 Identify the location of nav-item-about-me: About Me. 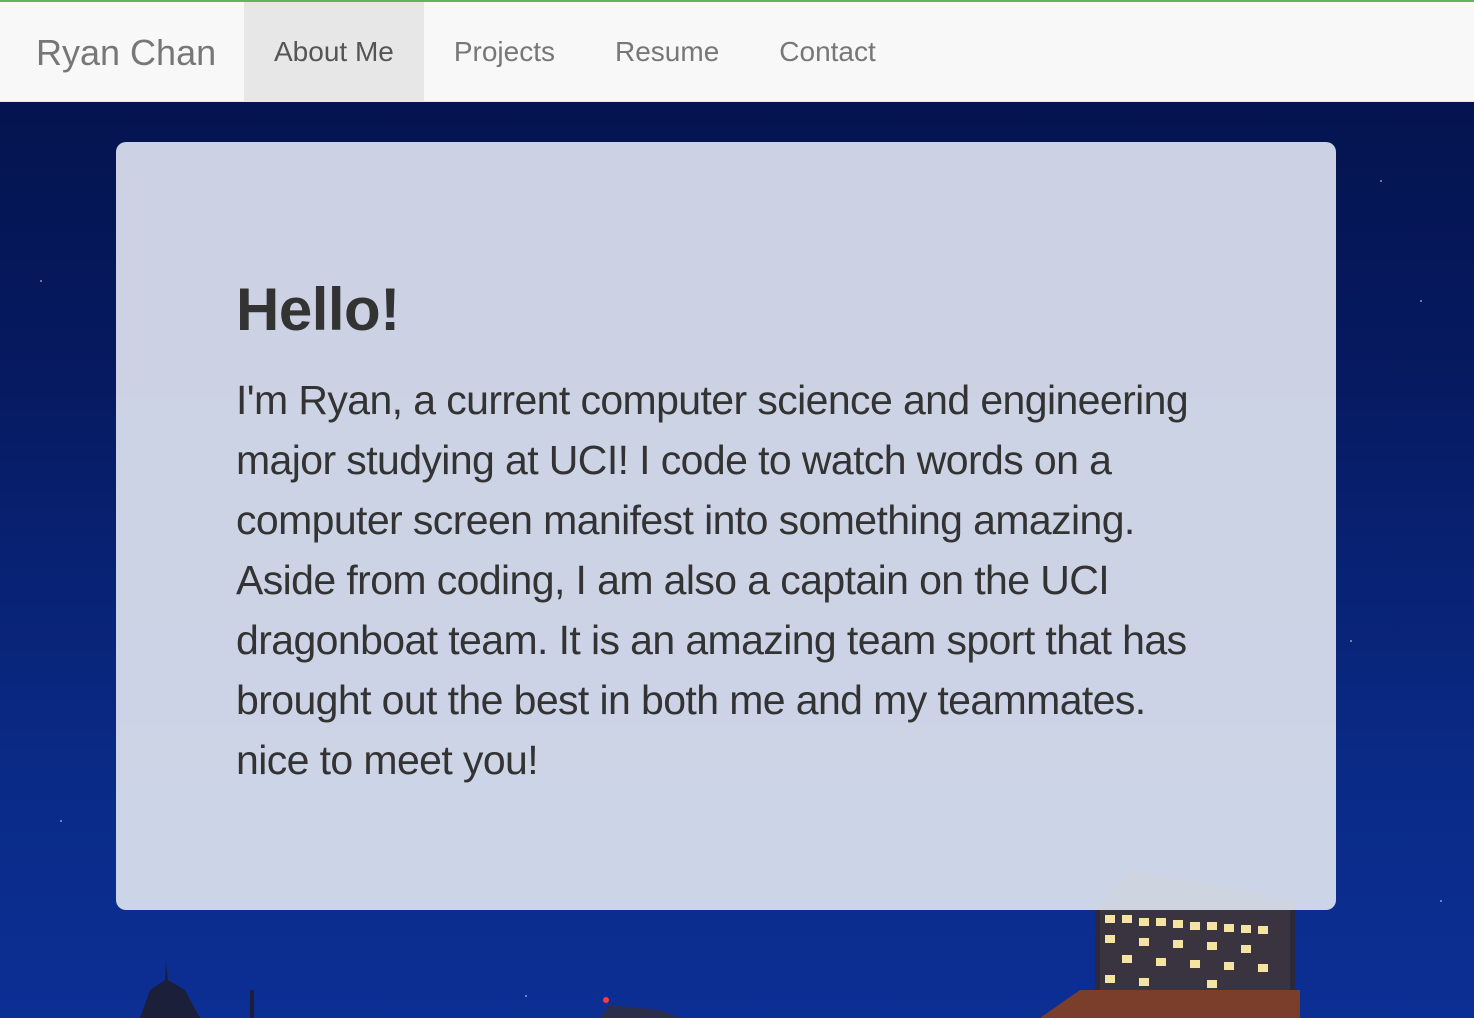
(334, 52).